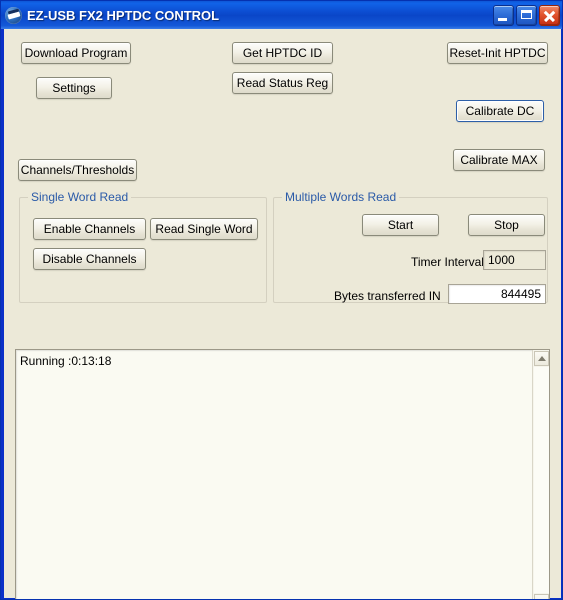  What do you see at coordinates (500, 111) in the screenshot?
I see `calibrate-dc-button: Calibrate DC` at bounding box center [500, 111].